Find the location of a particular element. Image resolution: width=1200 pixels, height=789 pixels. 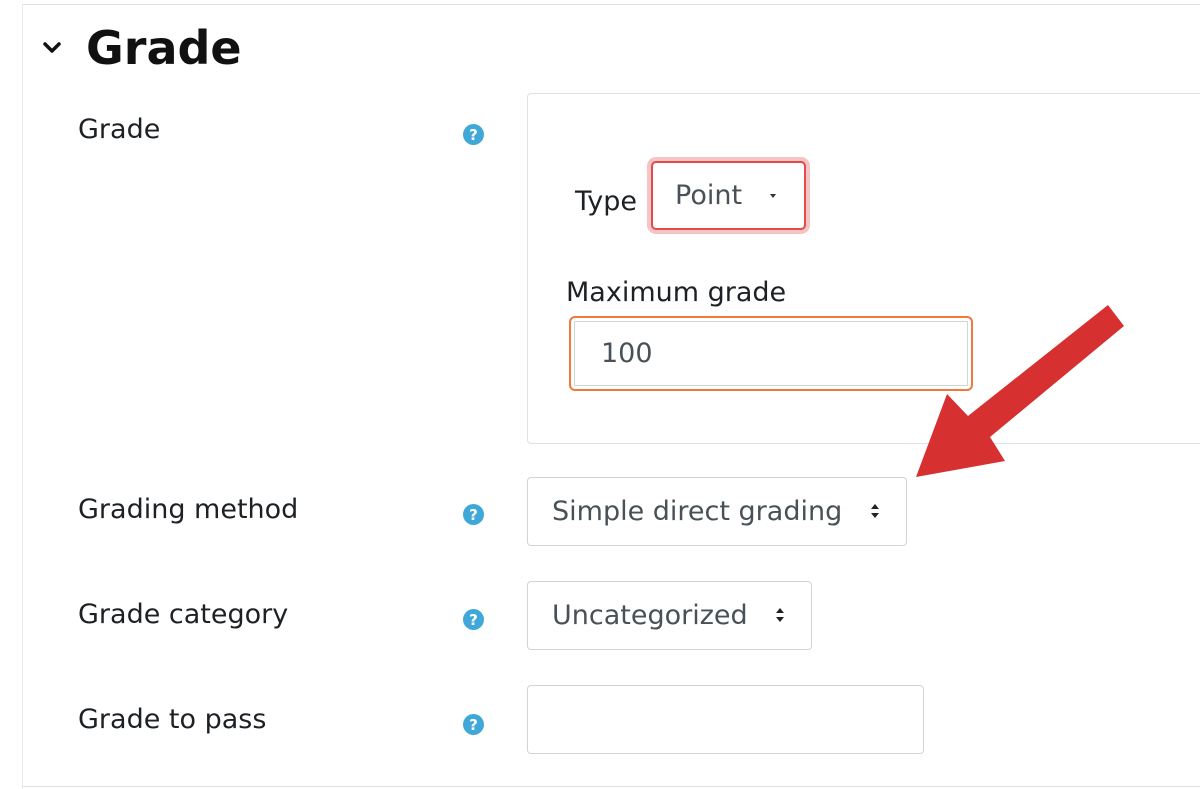

type-select-value: Point is located at coordinates (709, 195).